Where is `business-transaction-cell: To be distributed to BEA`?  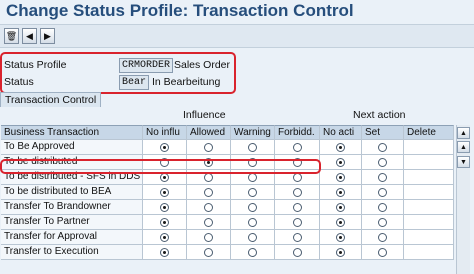
business-transaction-cell: To be distributed to BEA is located at coordinates (72, 192).